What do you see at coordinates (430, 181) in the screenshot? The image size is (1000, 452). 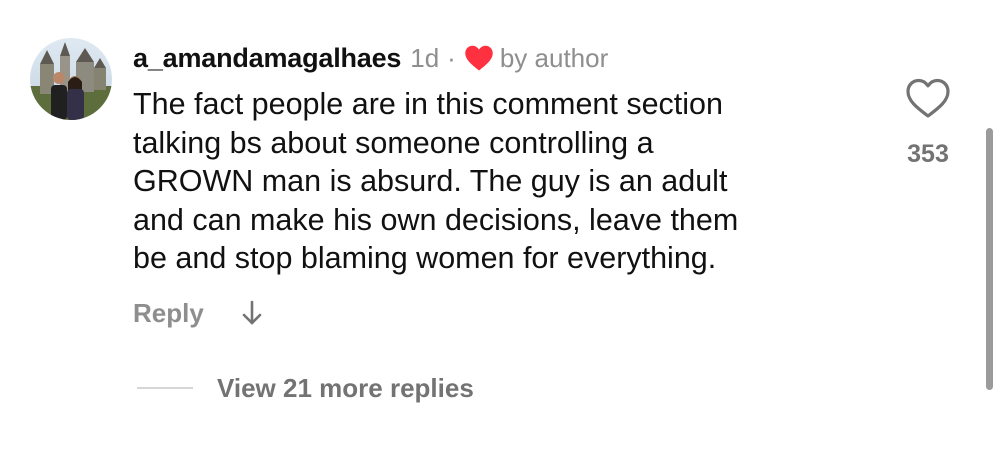 I see `comment-line: GROWN man is absurd. The guy is an adult` at bounding box center [430, 181].